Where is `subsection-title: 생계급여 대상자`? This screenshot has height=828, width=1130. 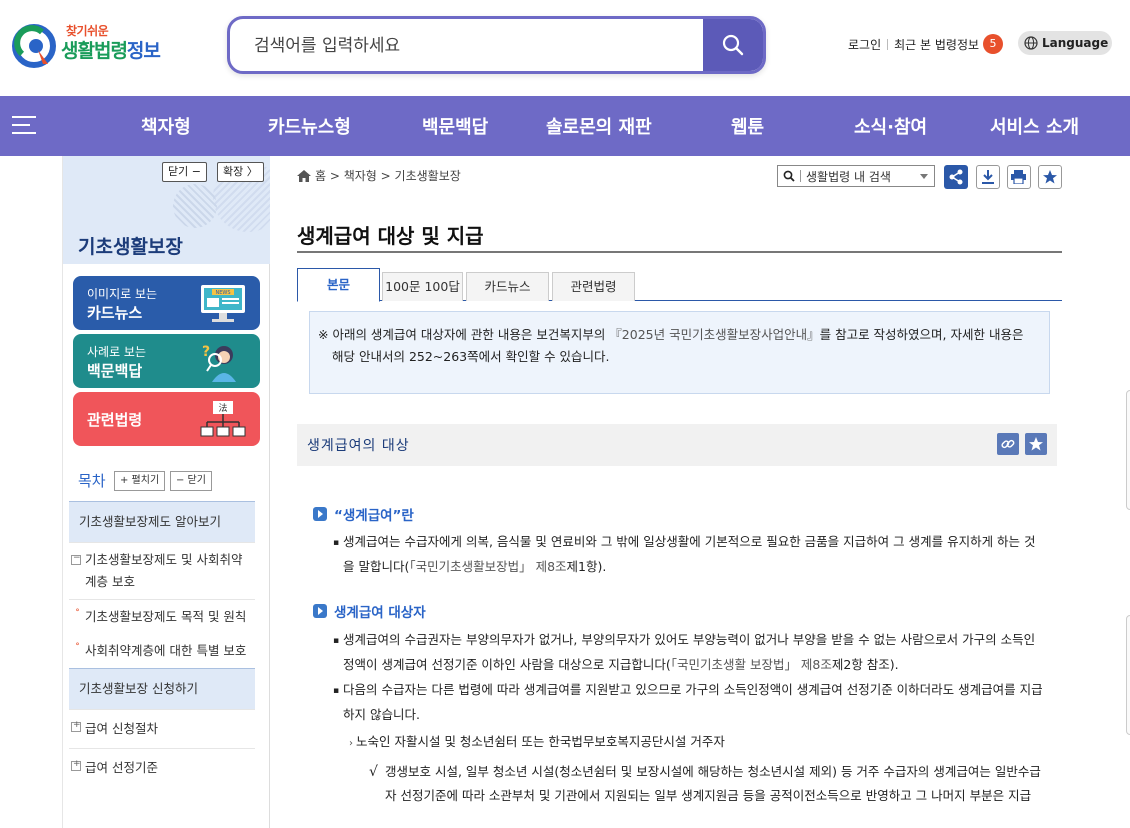 subsection-title: 생계급여 대상자 is located at coordinates (369, 611).